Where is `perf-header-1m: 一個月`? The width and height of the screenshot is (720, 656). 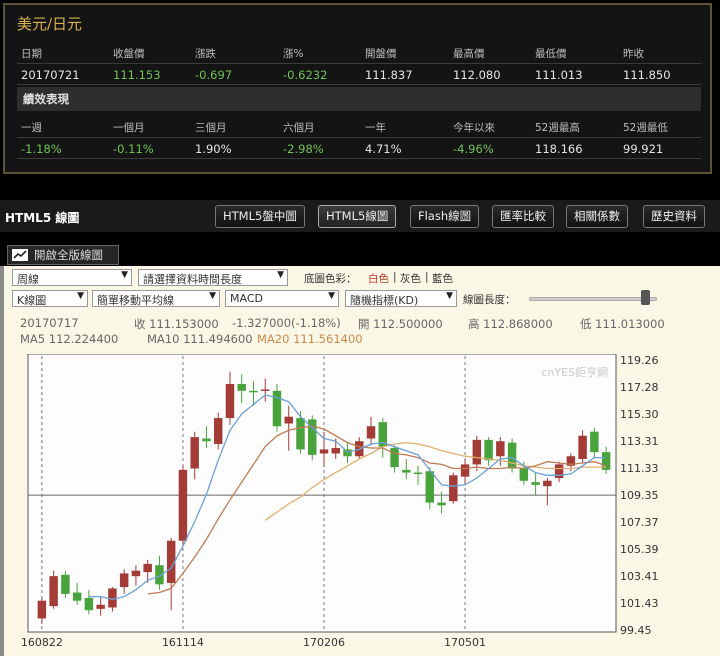
perf-header-1m: 一個月 is located at coordinates (129, 128).